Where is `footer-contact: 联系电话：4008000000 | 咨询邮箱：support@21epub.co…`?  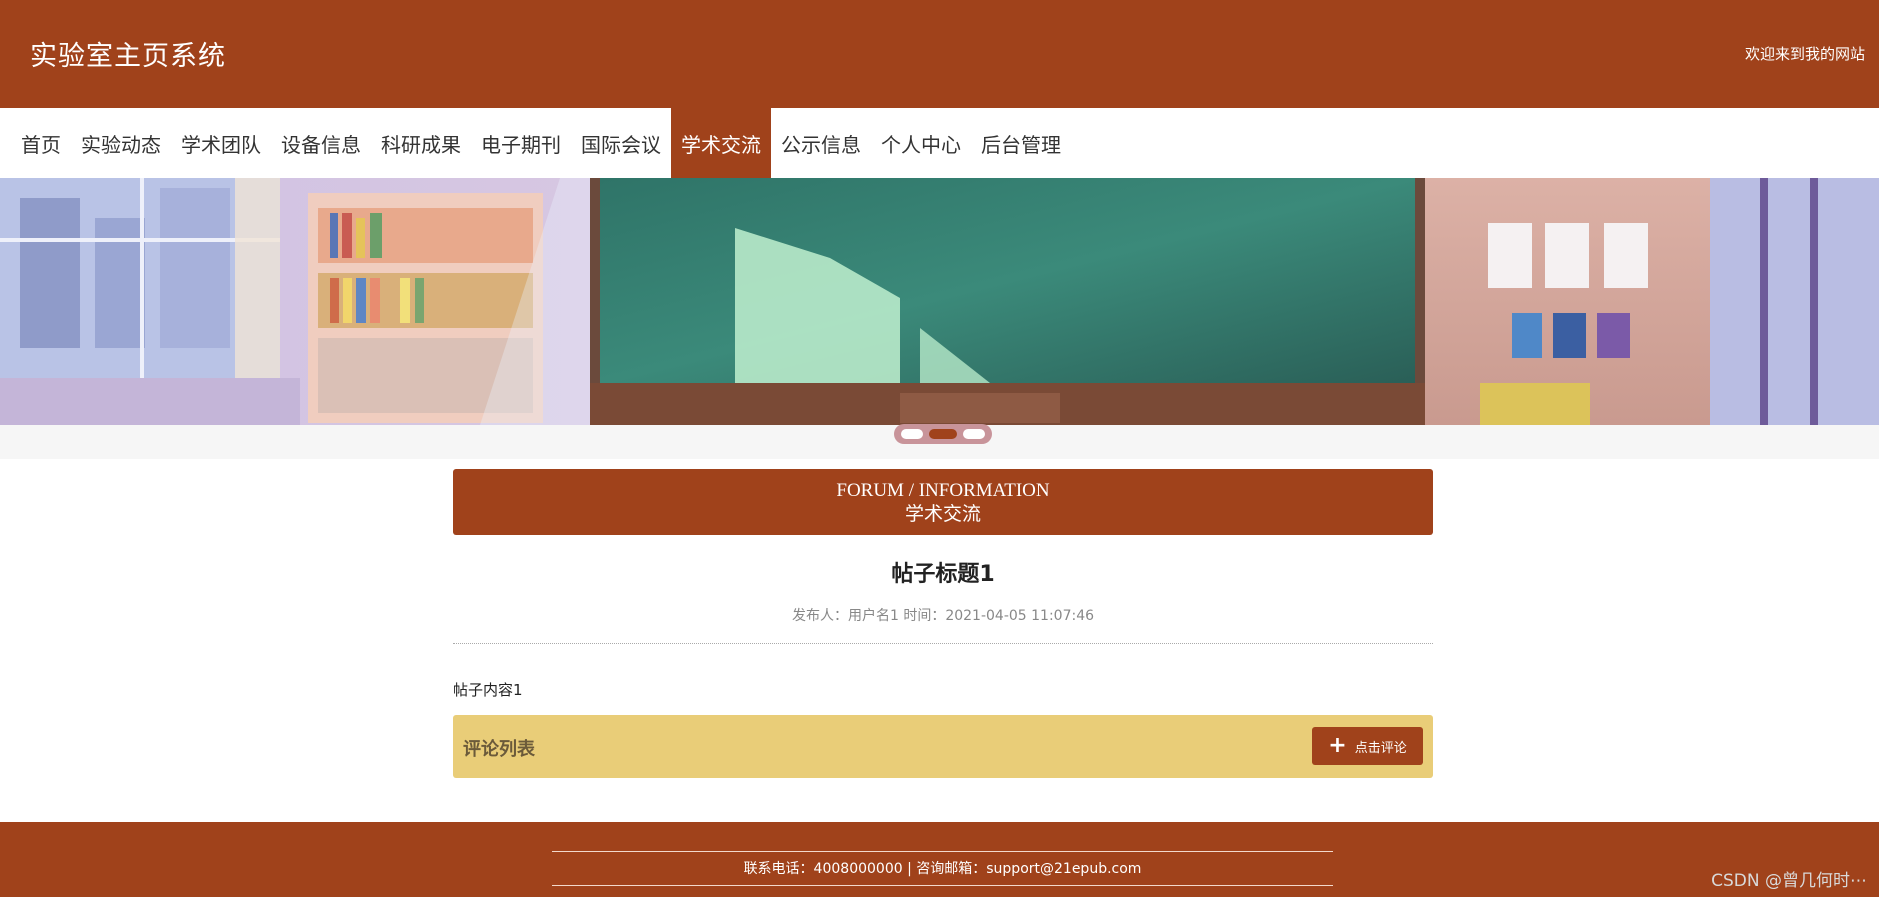 footer-contact: 联系电话：4008000000 | 咨询邮箱：support@21epub.co… is located at coordinates (942, 869).